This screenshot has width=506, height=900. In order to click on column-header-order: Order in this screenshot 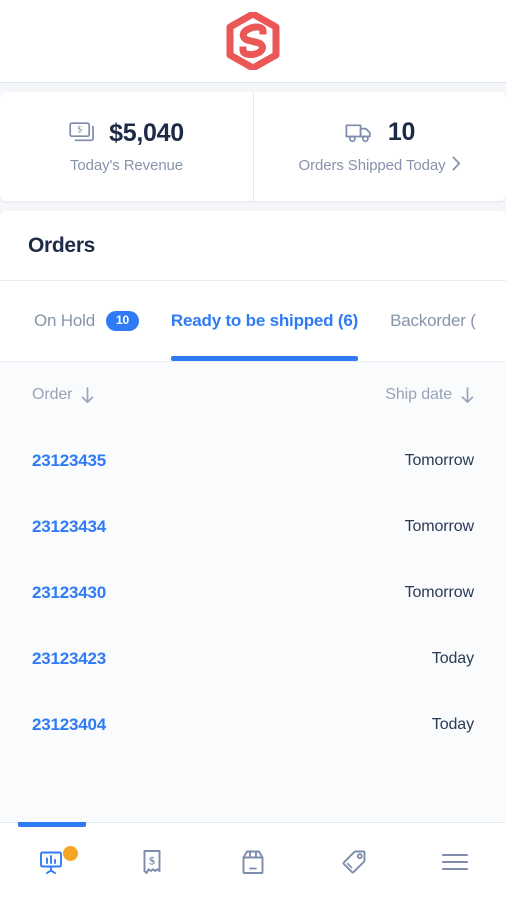, I will do `click(63, 395)`.